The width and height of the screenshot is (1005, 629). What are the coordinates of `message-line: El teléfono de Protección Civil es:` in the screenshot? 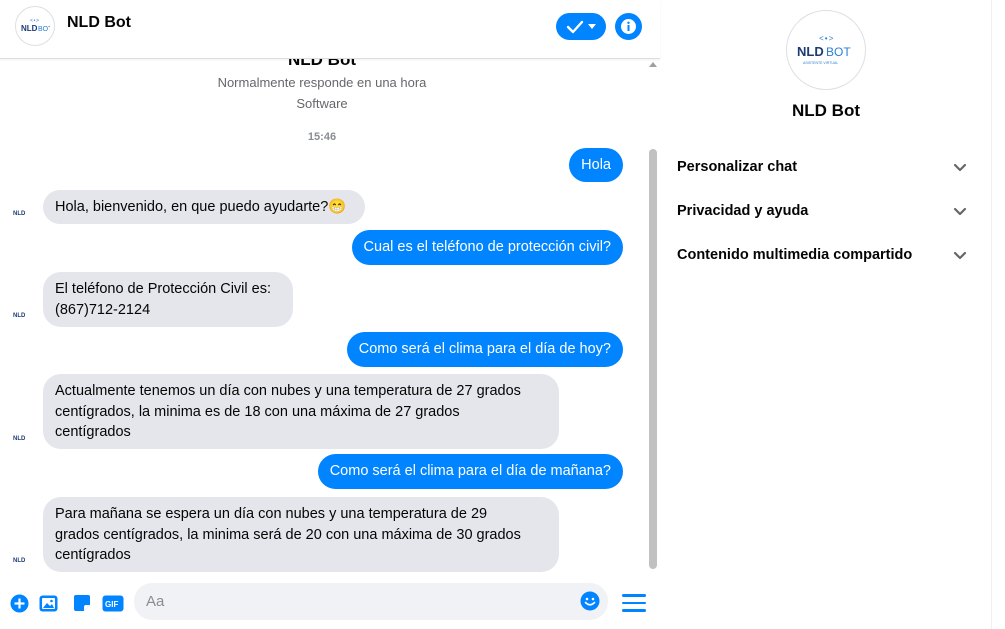 It's located at (163, 289).